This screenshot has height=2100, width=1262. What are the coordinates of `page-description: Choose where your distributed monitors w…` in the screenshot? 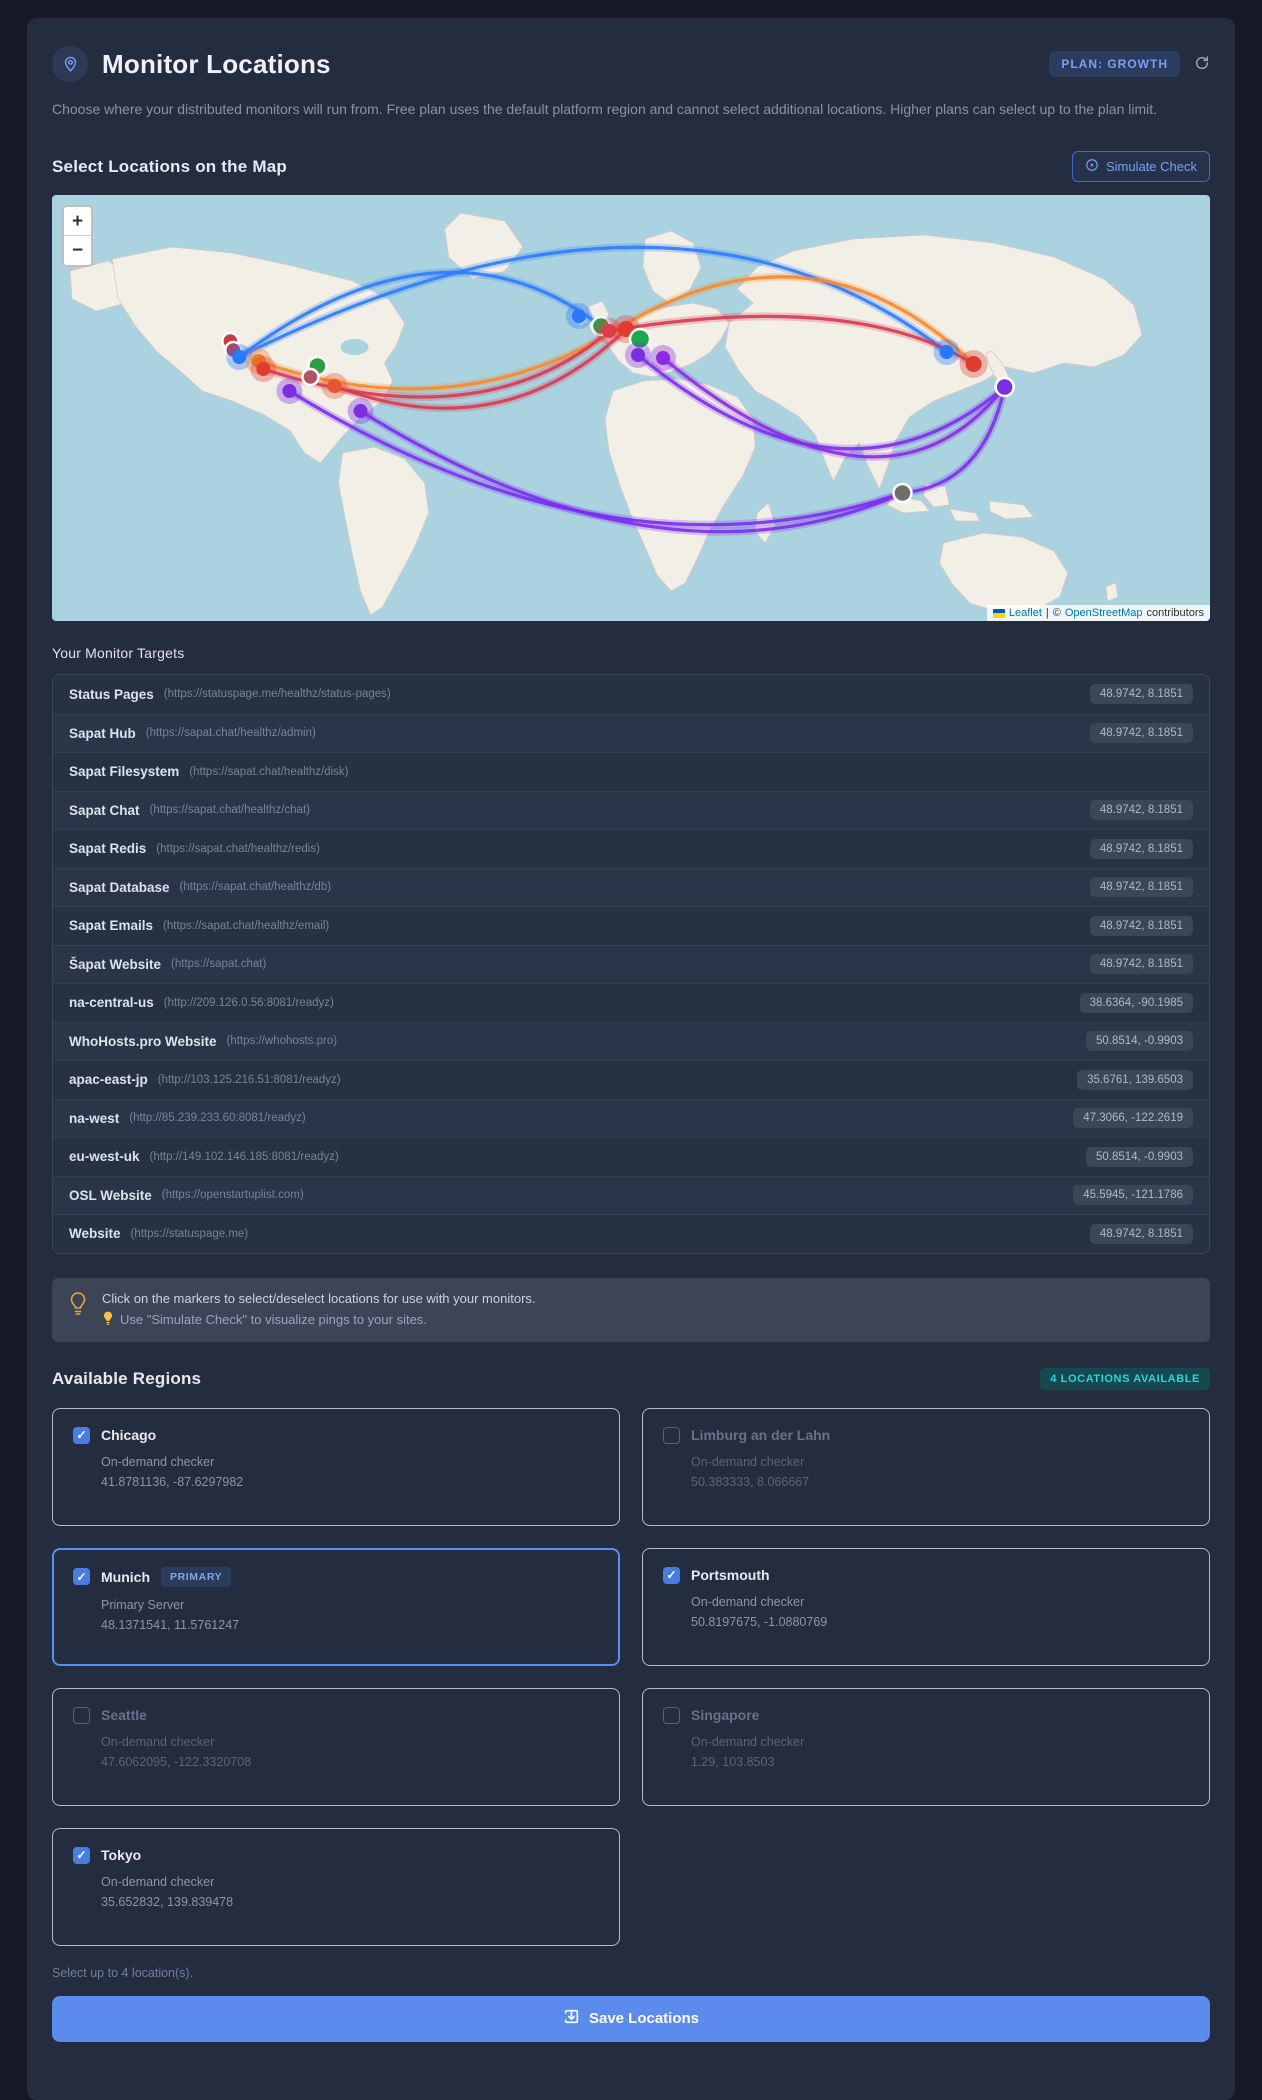 It's located at (605, 109).